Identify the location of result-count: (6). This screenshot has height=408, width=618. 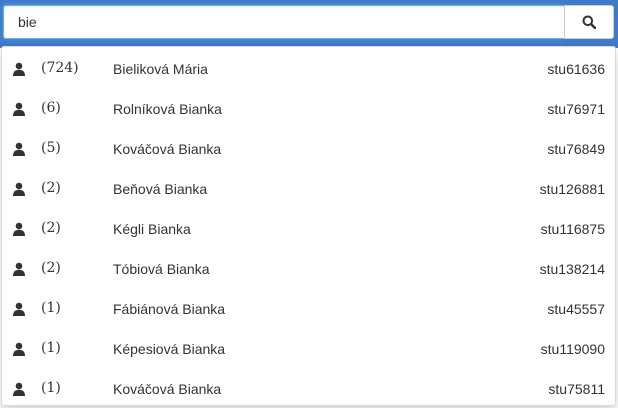
(51, 108).